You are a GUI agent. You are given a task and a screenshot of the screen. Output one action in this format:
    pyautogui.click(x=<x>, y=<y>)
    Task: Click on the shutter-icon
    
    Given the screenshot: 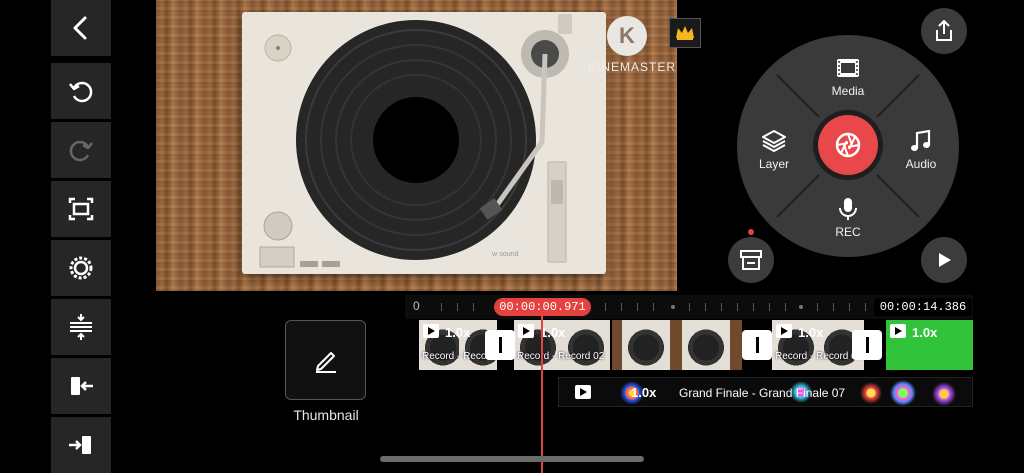 What is the action you would take?
    pyautogui.click(x=848, y=145)
    